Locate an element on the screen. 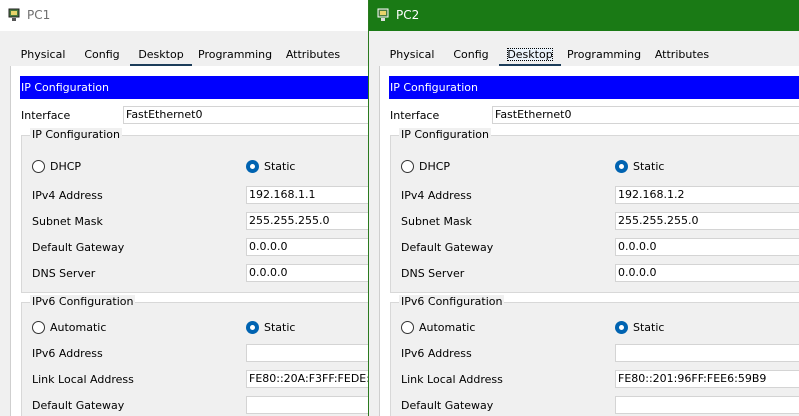  pc1-title-bar: PC1 is located at coordinates (184, 15).